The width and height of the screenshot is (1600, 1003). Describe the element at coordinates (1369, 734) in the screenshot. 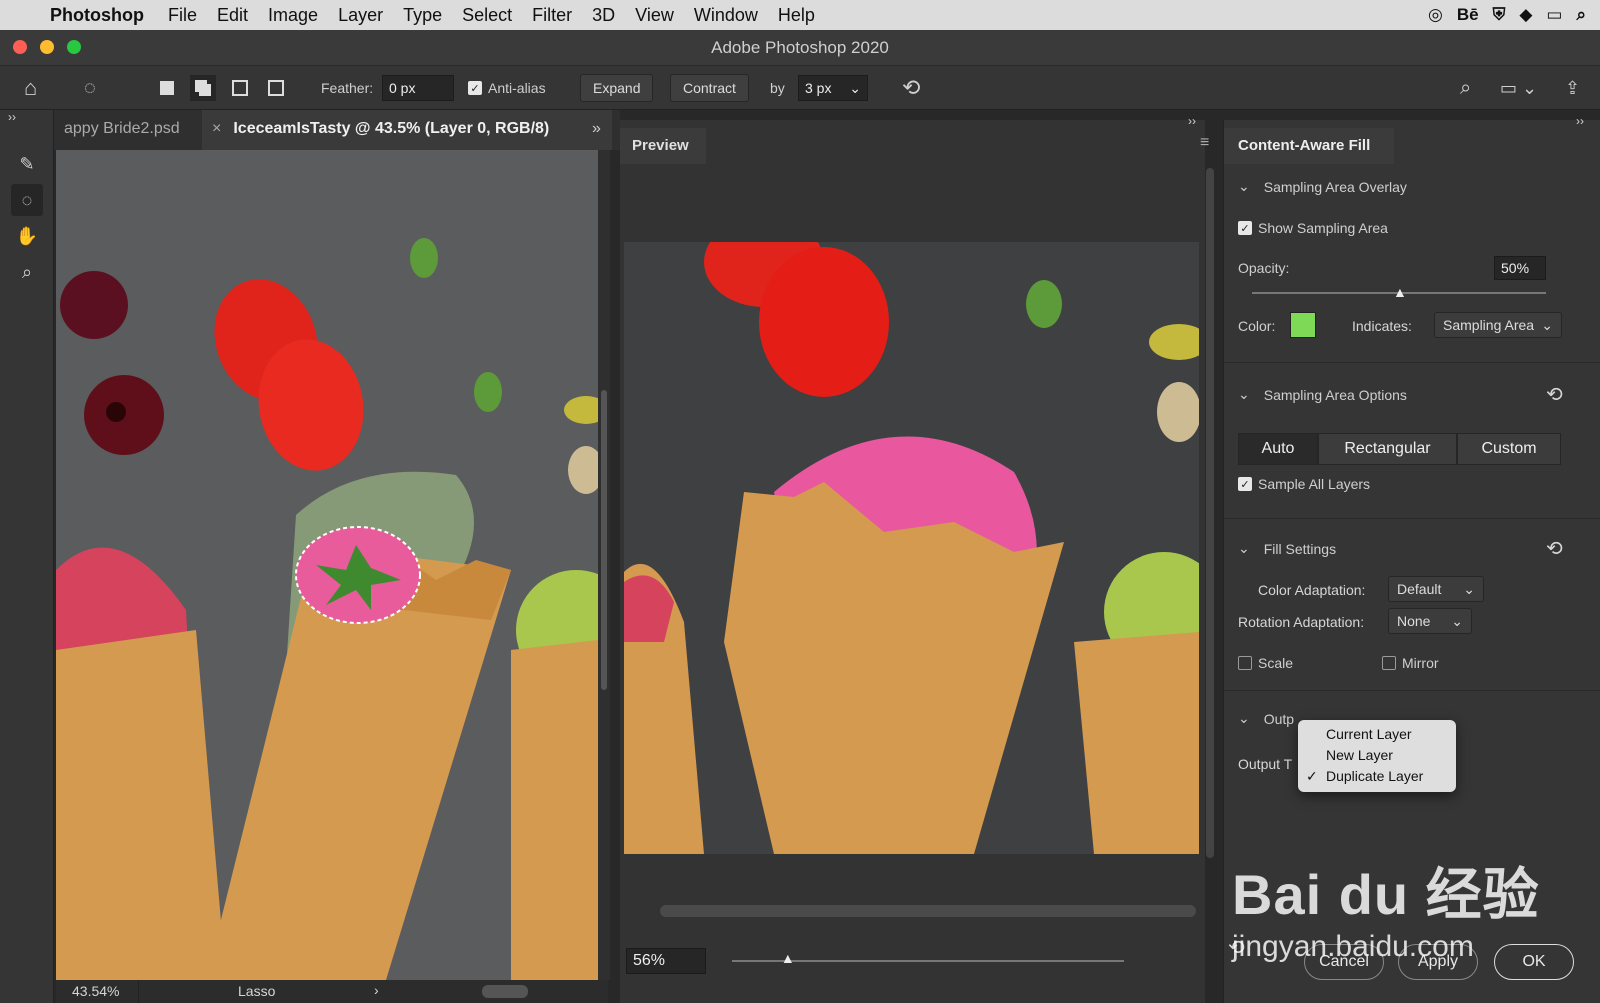

I see `current-layer-label: Current Layer` at that location.